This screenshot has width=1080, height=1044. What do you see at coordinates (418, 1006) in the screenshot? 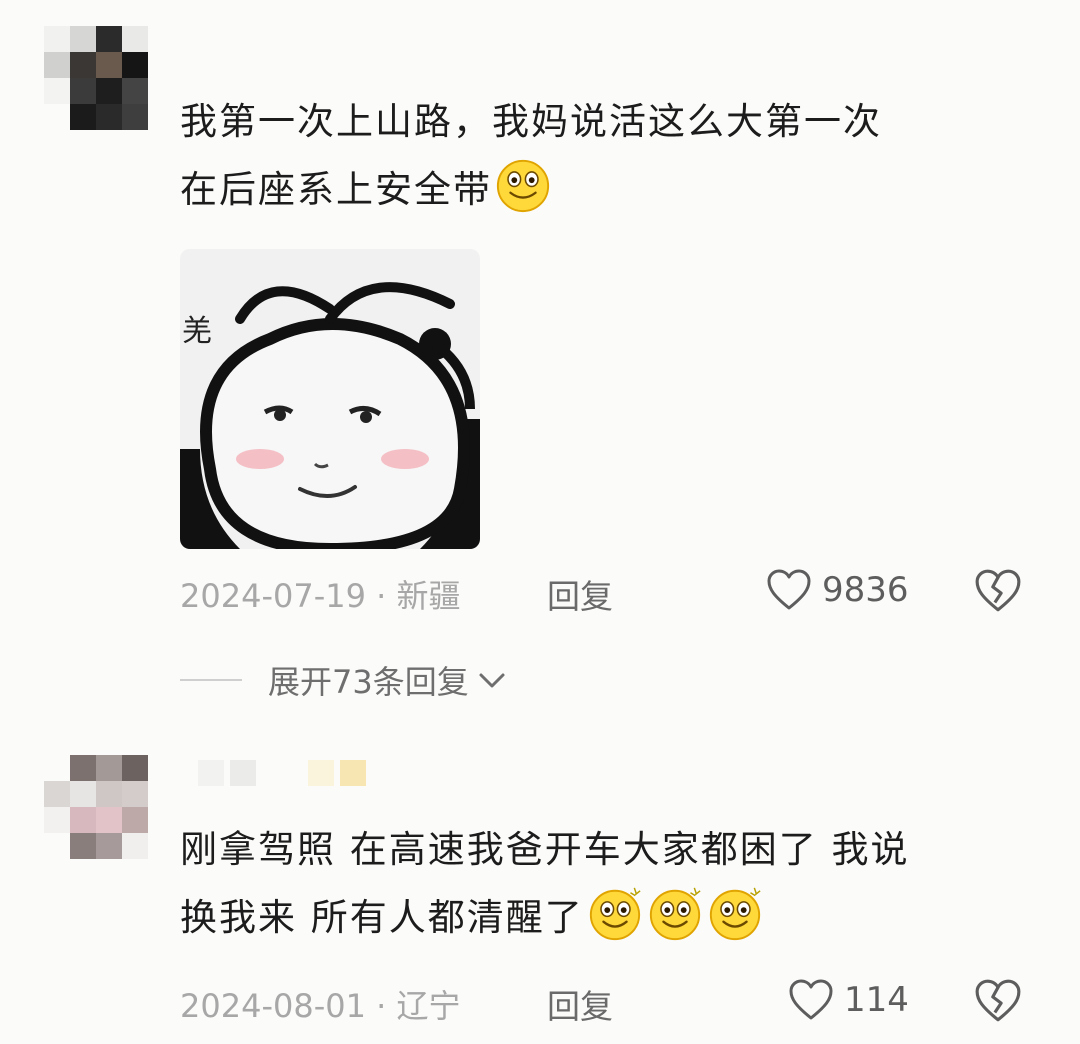
I see `comment-location: · 辽宁` at bounding box center [418, 1006].